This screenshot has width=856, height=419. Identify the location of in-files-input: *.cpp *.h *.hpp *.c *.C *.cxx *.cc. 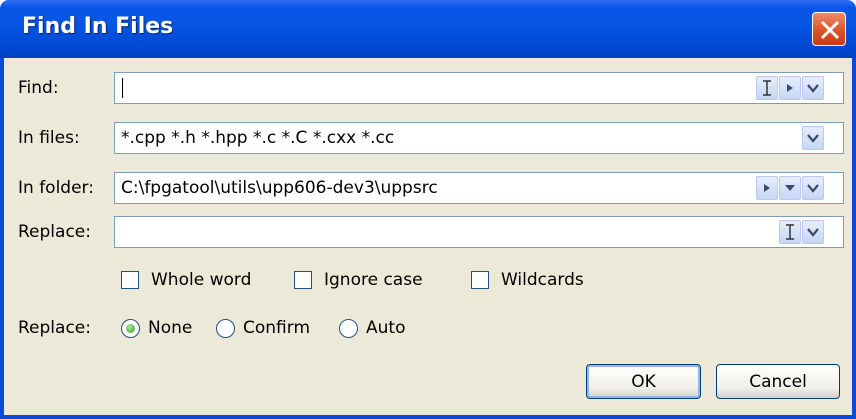
(479, 138).